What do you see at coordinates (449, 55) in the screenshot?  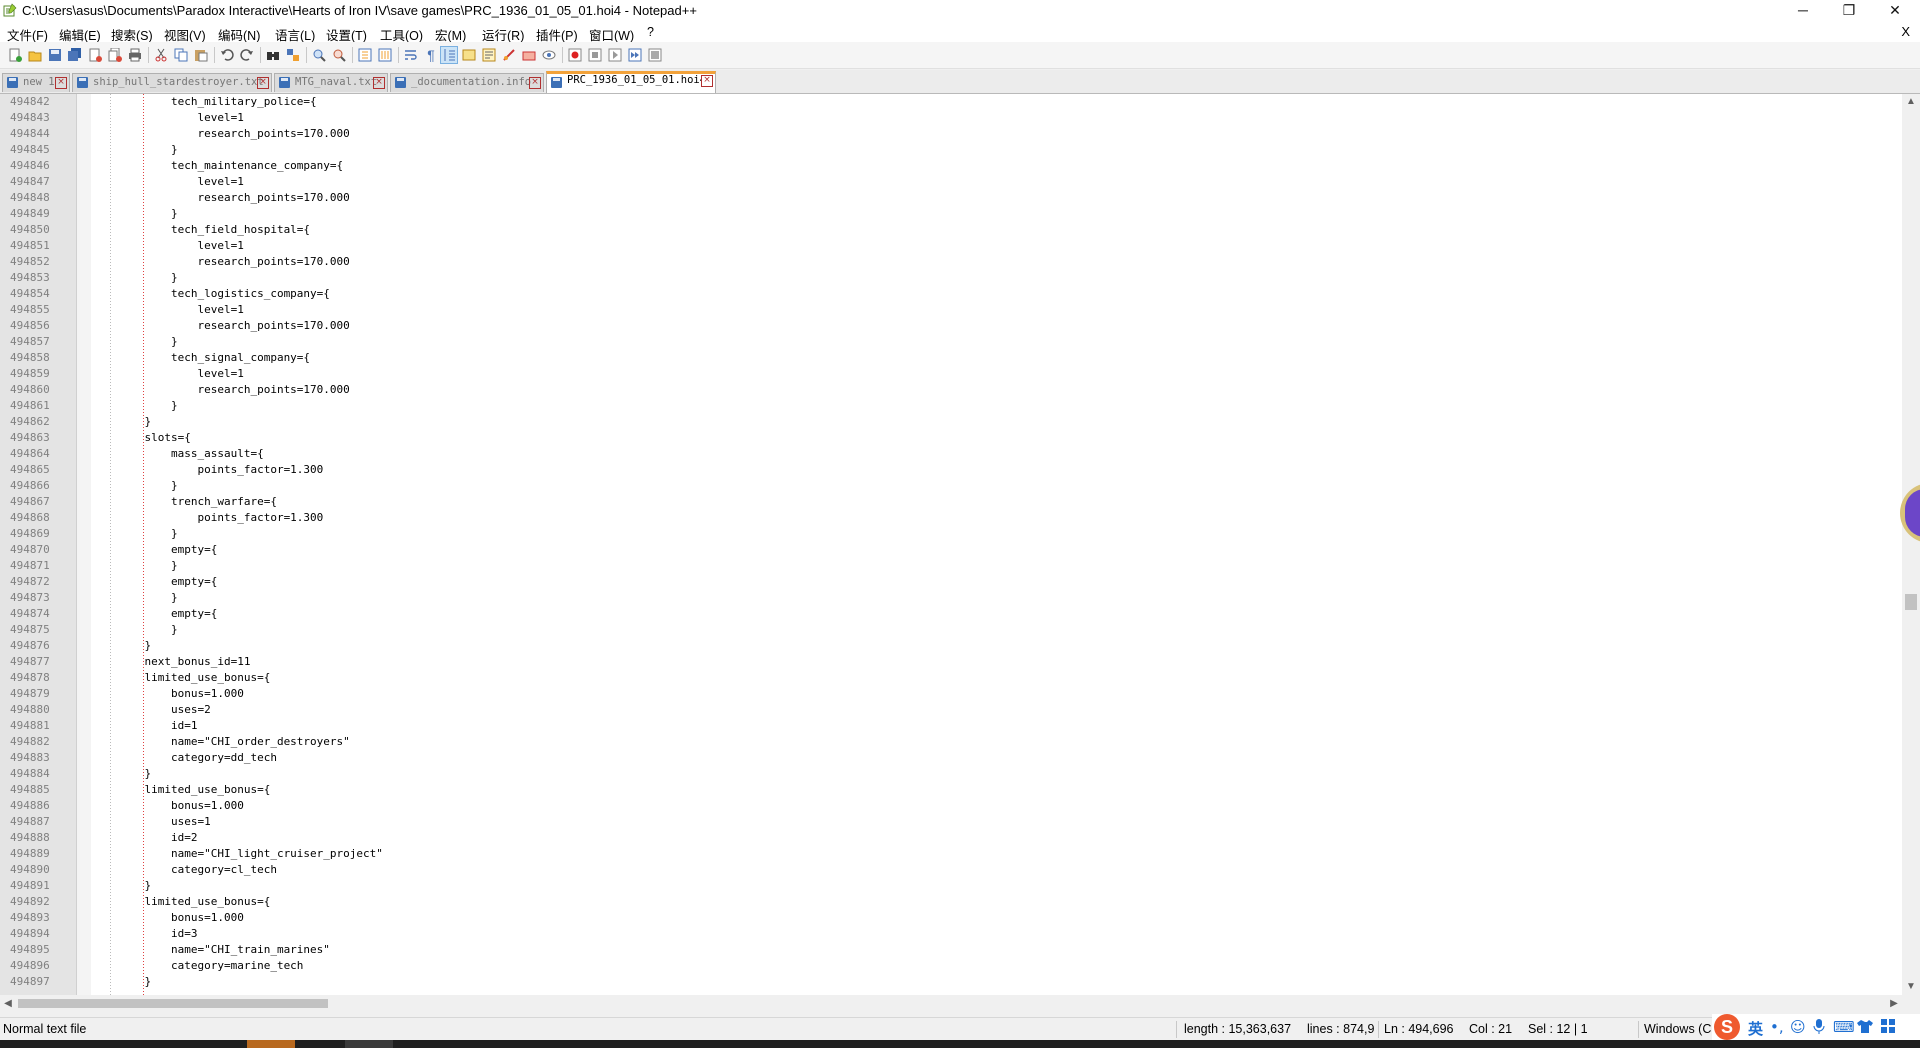 I see `indent-guide-icon` at bounding box center [449, 55].